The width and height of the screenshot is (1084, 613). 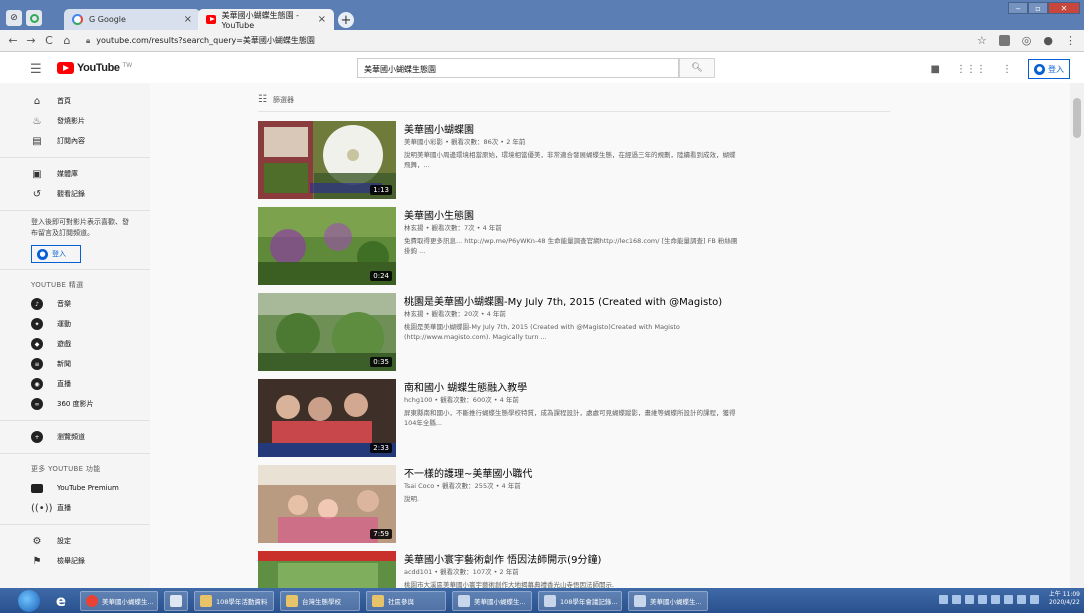 What do you see at coordinates (31, 40) in the screenshot?
I see `forward-icon: →` at bounding box center [31, 40].